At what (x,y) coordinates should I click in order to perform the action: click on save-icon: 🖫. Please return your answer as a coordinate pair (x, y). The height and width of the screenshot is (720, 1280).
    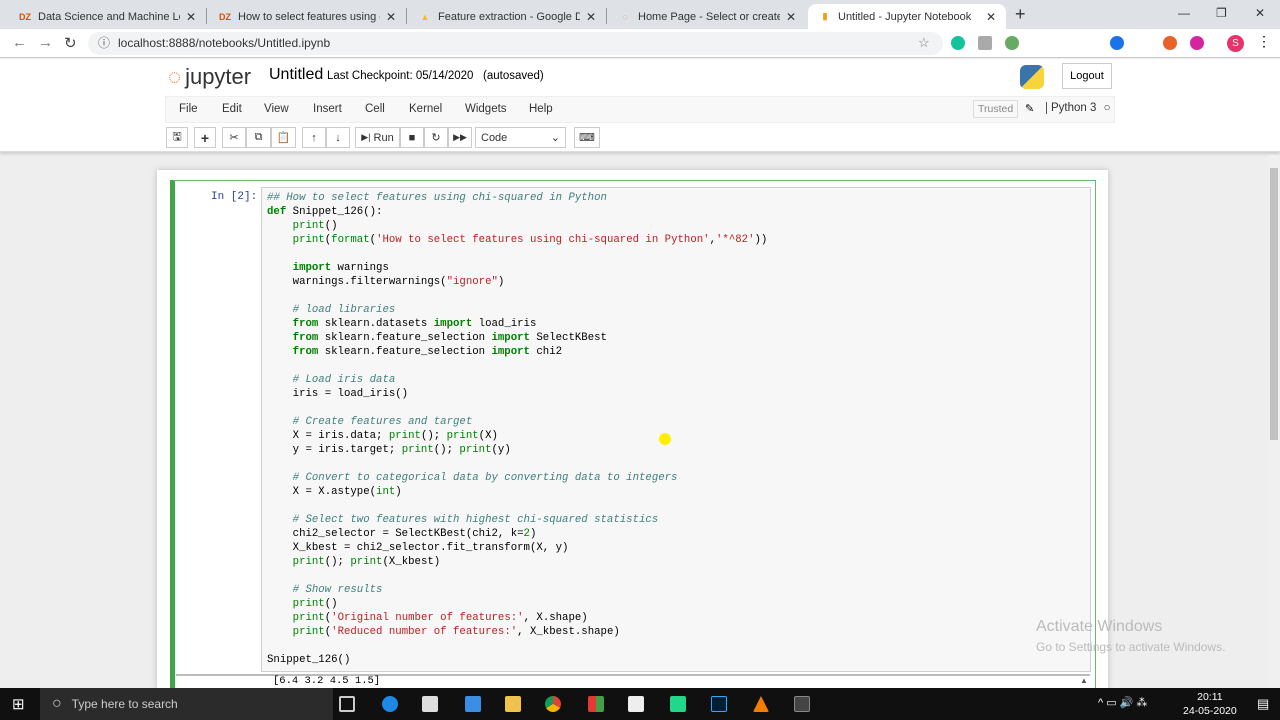
    Looking at the image, I should click on (177, 137).